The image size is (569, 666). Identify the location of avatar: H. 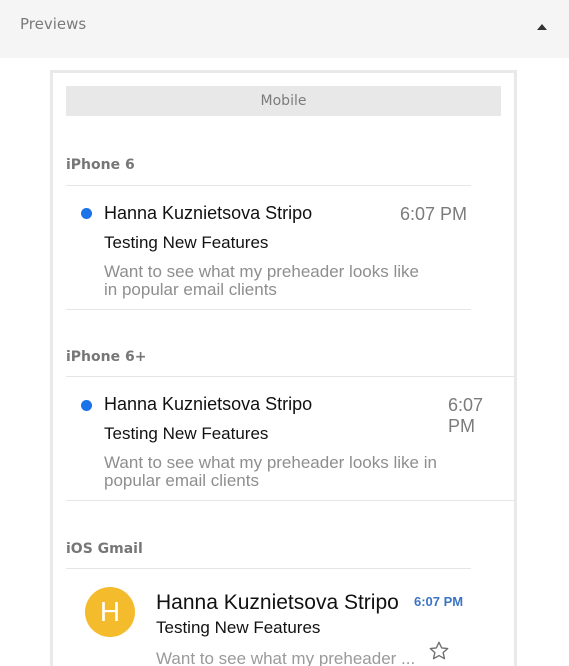
(110, 612).